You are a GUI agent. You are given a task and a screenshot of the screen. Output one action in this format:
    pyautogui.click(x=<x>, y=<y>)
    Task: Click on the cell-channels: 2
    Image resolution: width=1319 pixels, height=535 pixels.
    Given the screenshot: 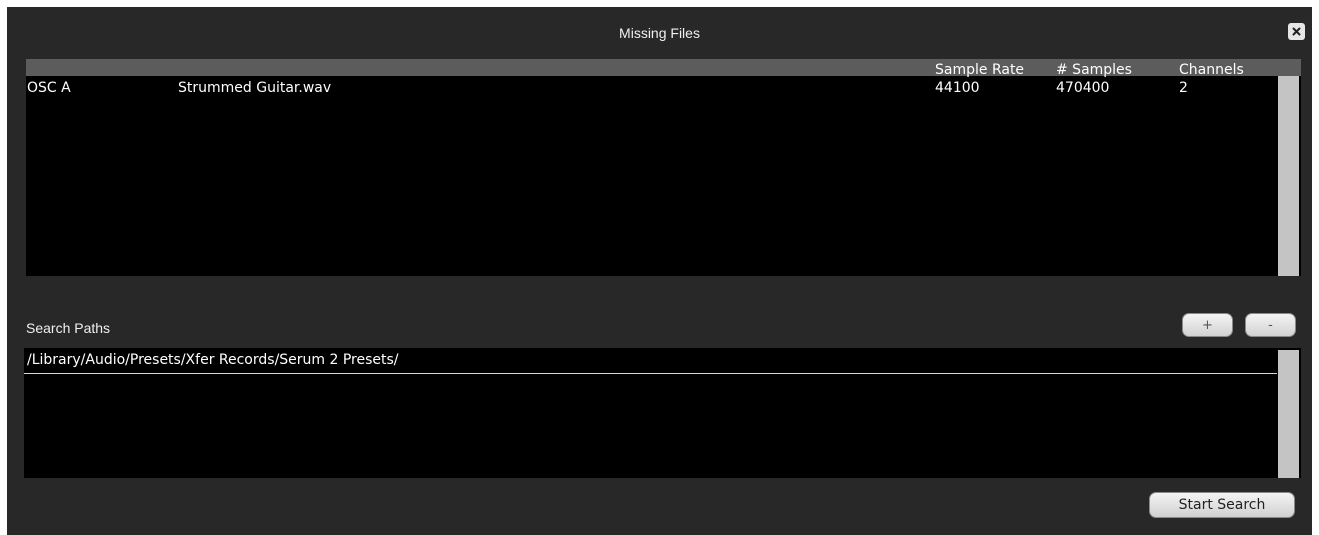 What is the action you would take?
    pyautogui.click(x=1183, y=88)
    